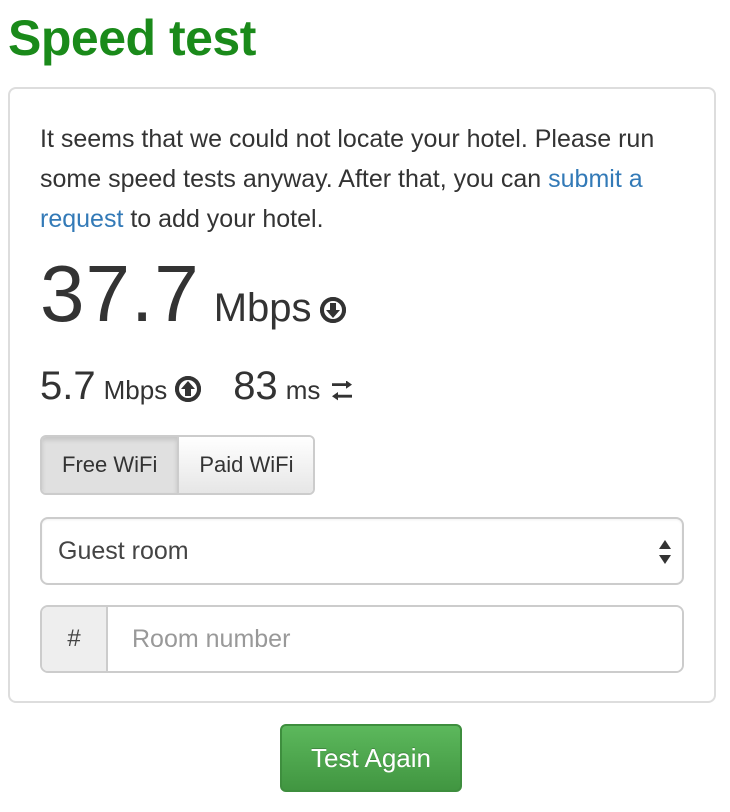 Image resolution: width=730 pixels, height=812 pixels. What do you see at coordinates (188, 389) in the screenshot?
I see `arrow-circle-up-icon` at bounding box center [188, 389].